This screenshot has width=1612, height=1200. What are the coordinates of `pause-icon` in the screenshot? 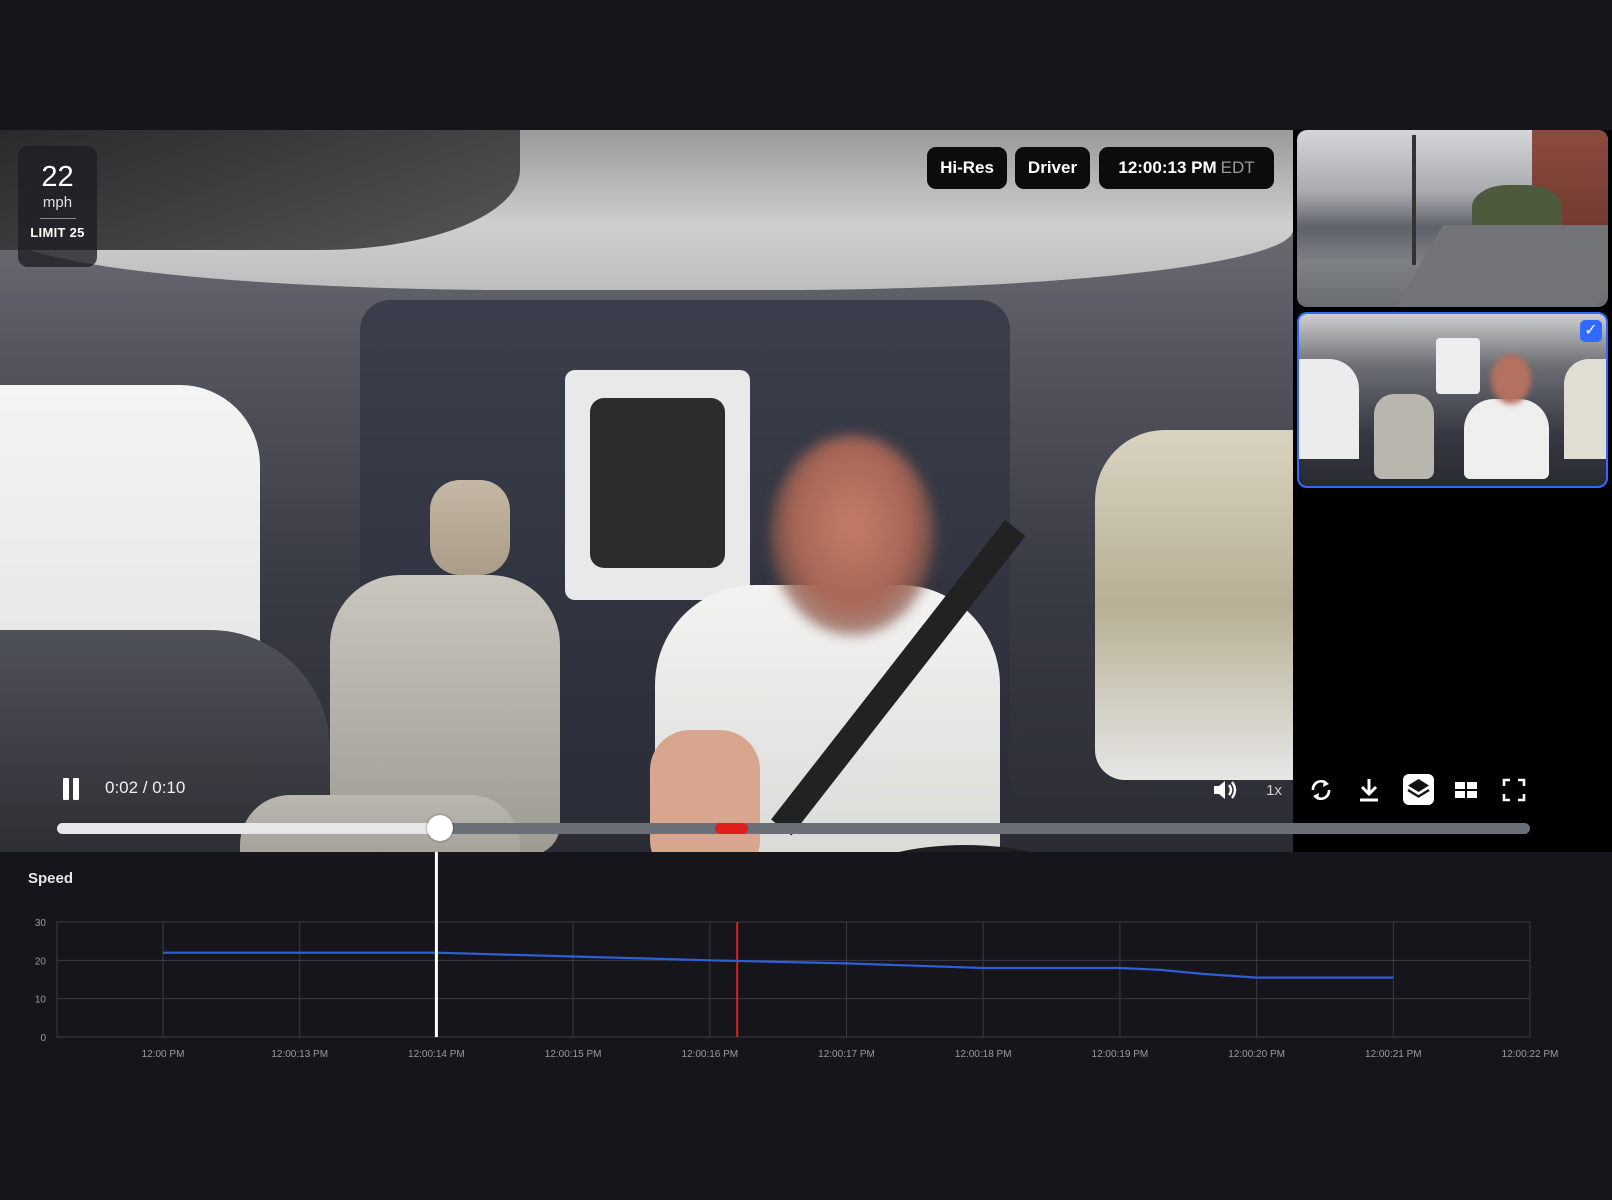 It's located at (66, 789).